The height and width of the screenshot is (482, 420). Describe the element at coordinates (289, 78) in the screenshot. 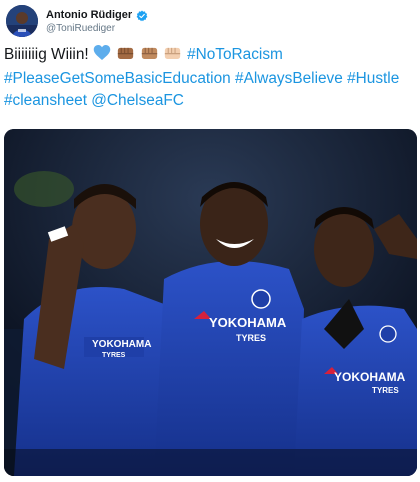

I see `hashtag-link: #AlwaysBelieve` at that location.